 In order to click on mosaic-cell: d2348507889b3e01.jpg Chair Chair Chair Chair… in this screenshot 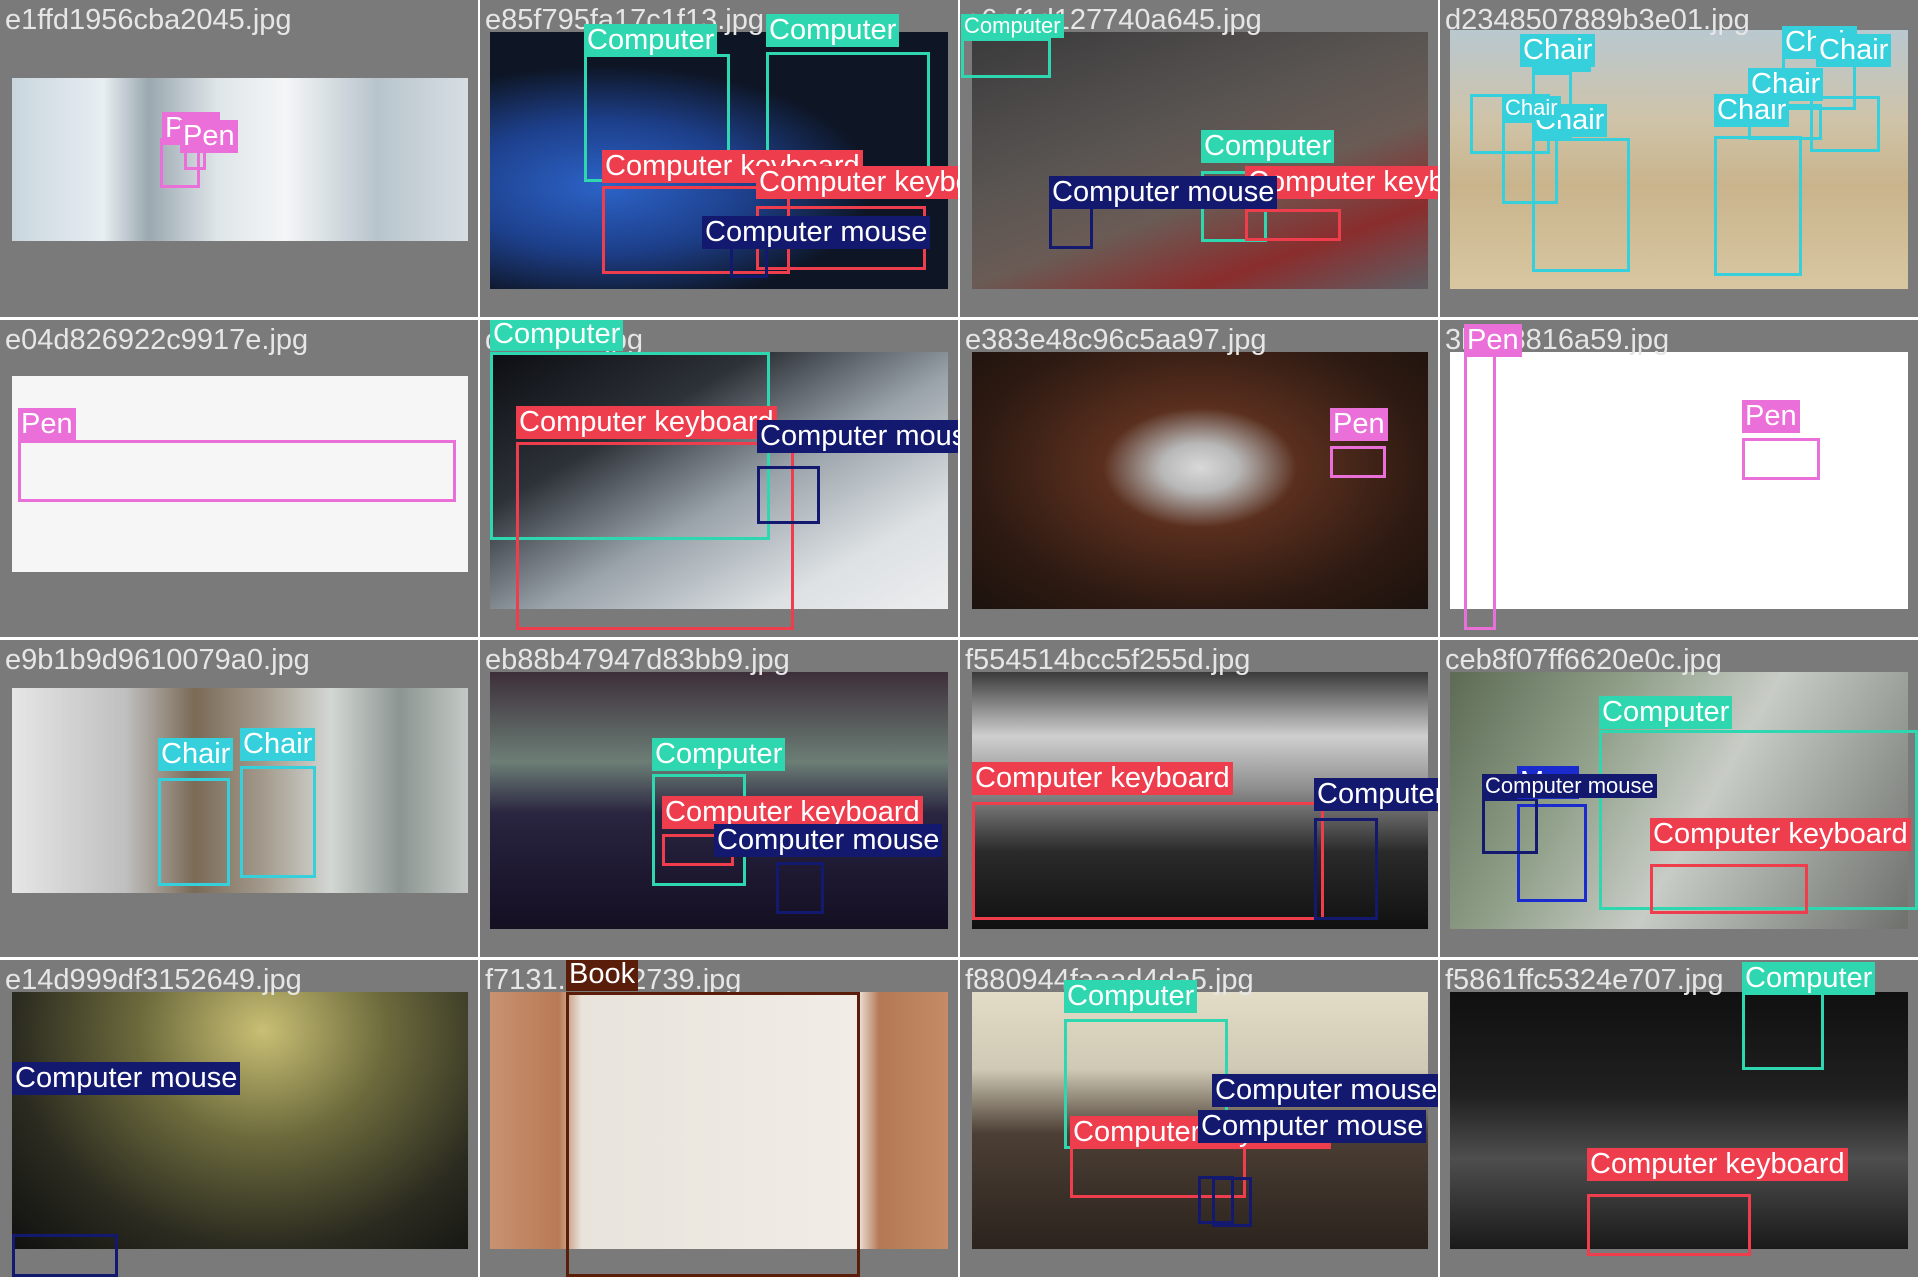, I will do `click(1679, 158)`.